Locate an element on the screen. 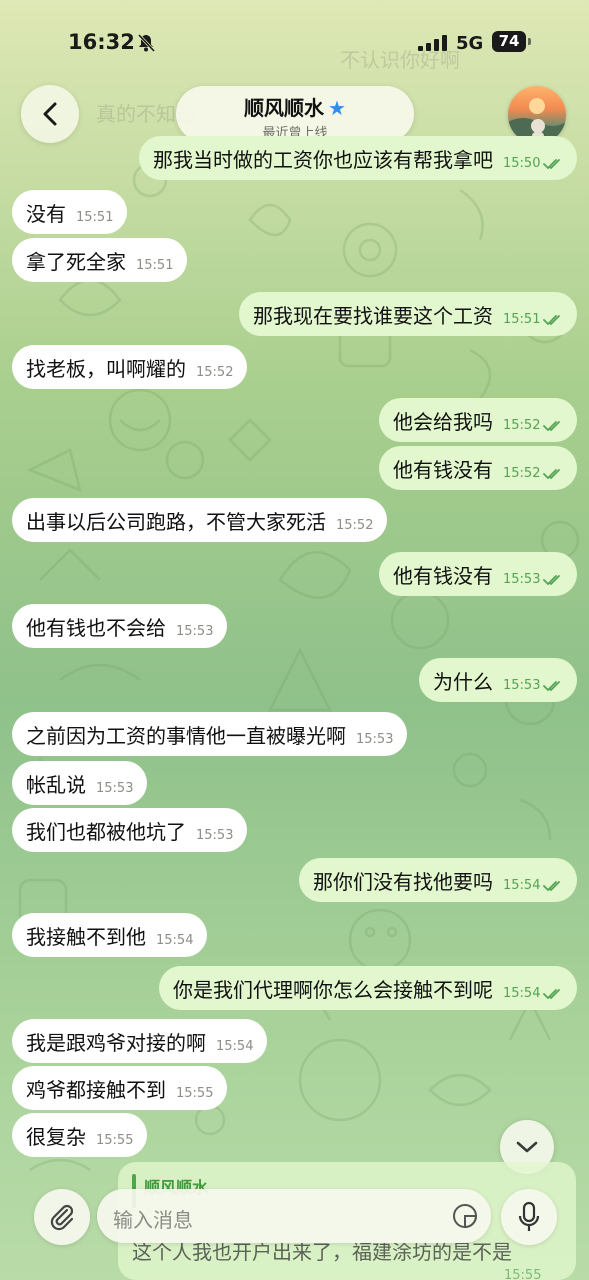 The width and height of the screenshot is (589, 1280). outgoing-message: 那我现在要找谁要这个工资 15:51 is located at coordinates (408, 314).